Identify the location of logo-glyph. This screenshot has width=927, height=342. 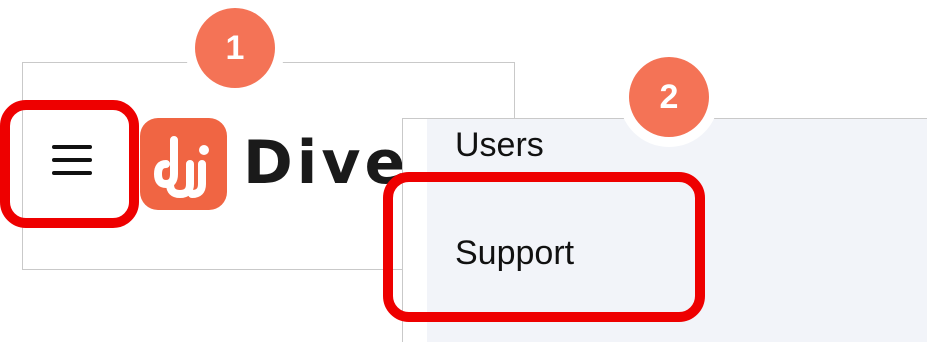
(181, 167).